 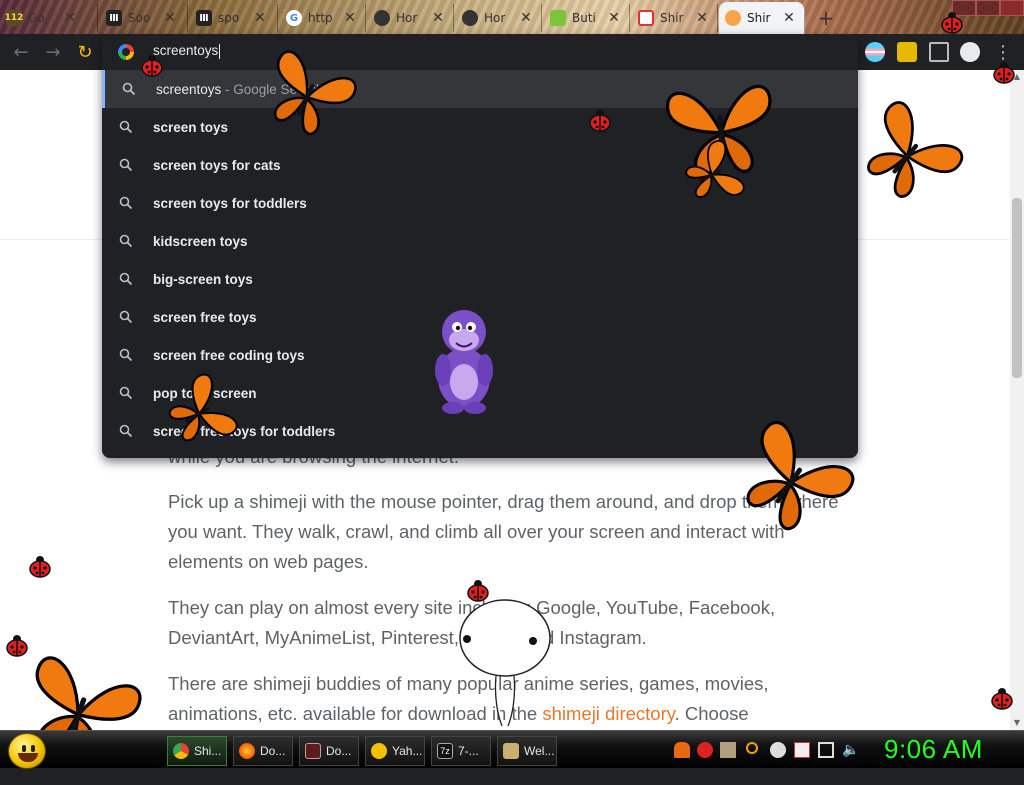 What do you see at coordinates (480, 279) in the screenshot?
I see `suggestion-item: big-screen toys` at bounding box center [480, 279].